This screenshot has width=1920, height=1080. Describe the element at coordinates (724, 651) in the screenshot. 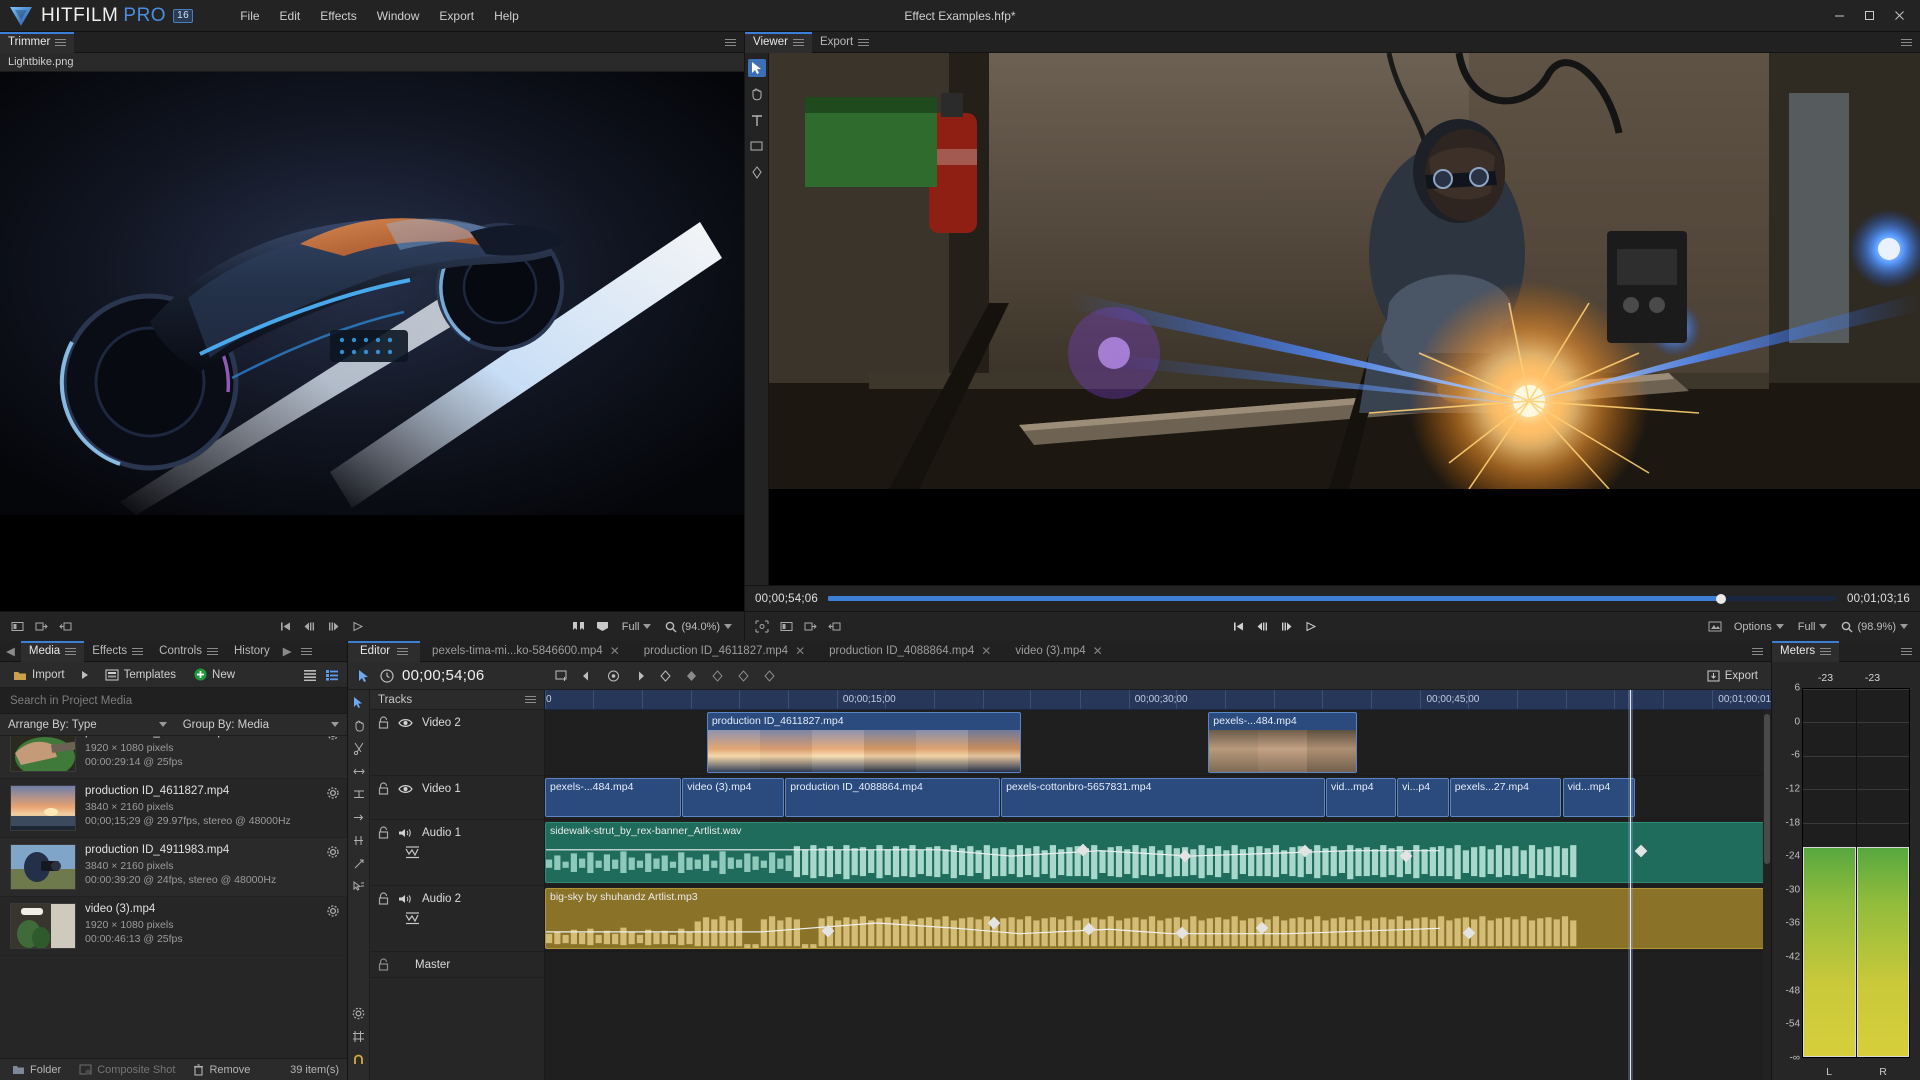

I see `tab-production-4611827: production ID_4611827.mp4 ✕` at that location.